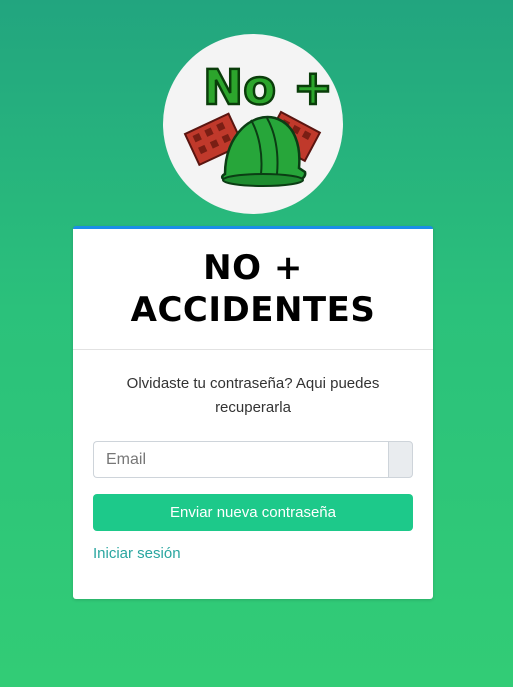 The width and height of the screenshot is (513, 687). Describe the element at coordinates (258, 123) in the screenshot. I see `helmet-bricks-logo-icon: No +` at that location.